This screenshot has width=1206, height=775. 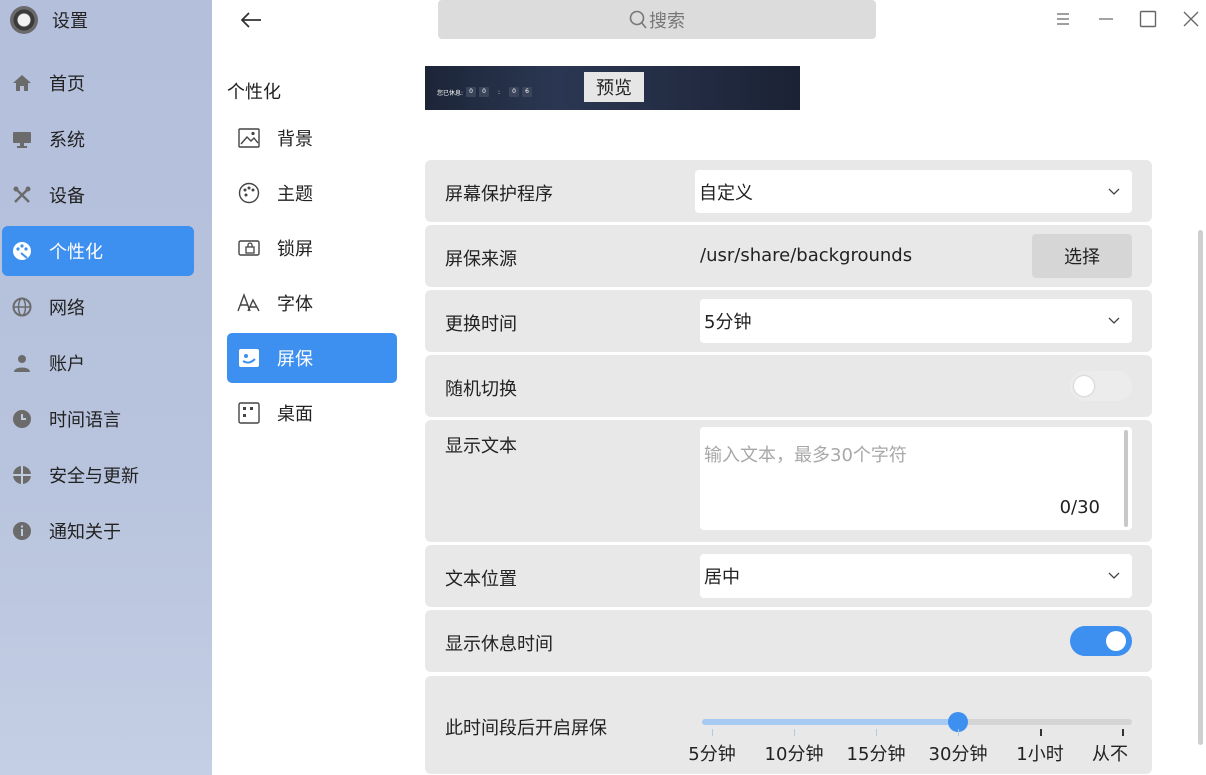 I want to click on close-icon, so click(x=1191, y=19).